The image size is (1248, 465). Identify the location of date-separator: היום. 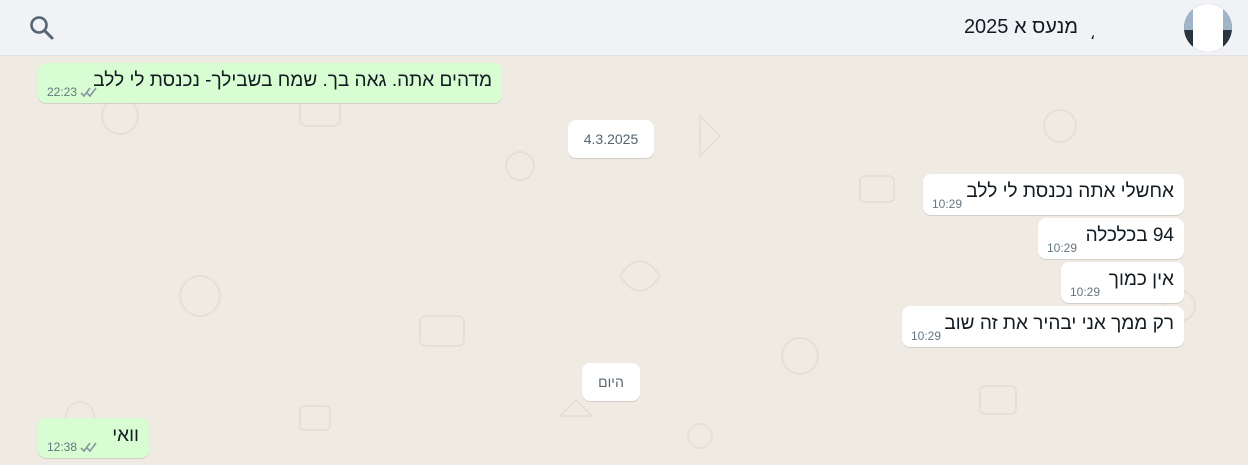
(611, 382).